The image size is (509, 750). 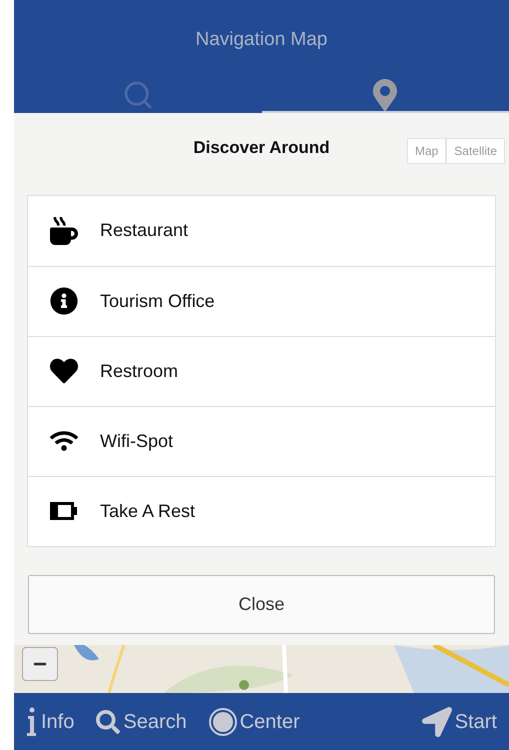 I want to click on toolbar-button: Start, so click(x=459, y=721).